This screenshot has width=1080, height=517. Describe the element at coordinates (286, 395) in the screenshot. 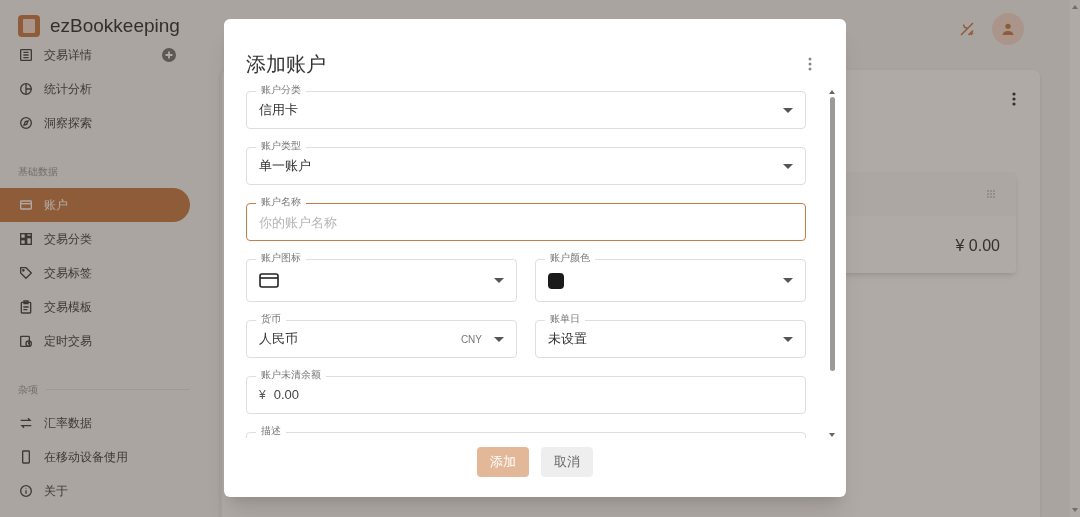

I see `field-value: 0.00` at that location.